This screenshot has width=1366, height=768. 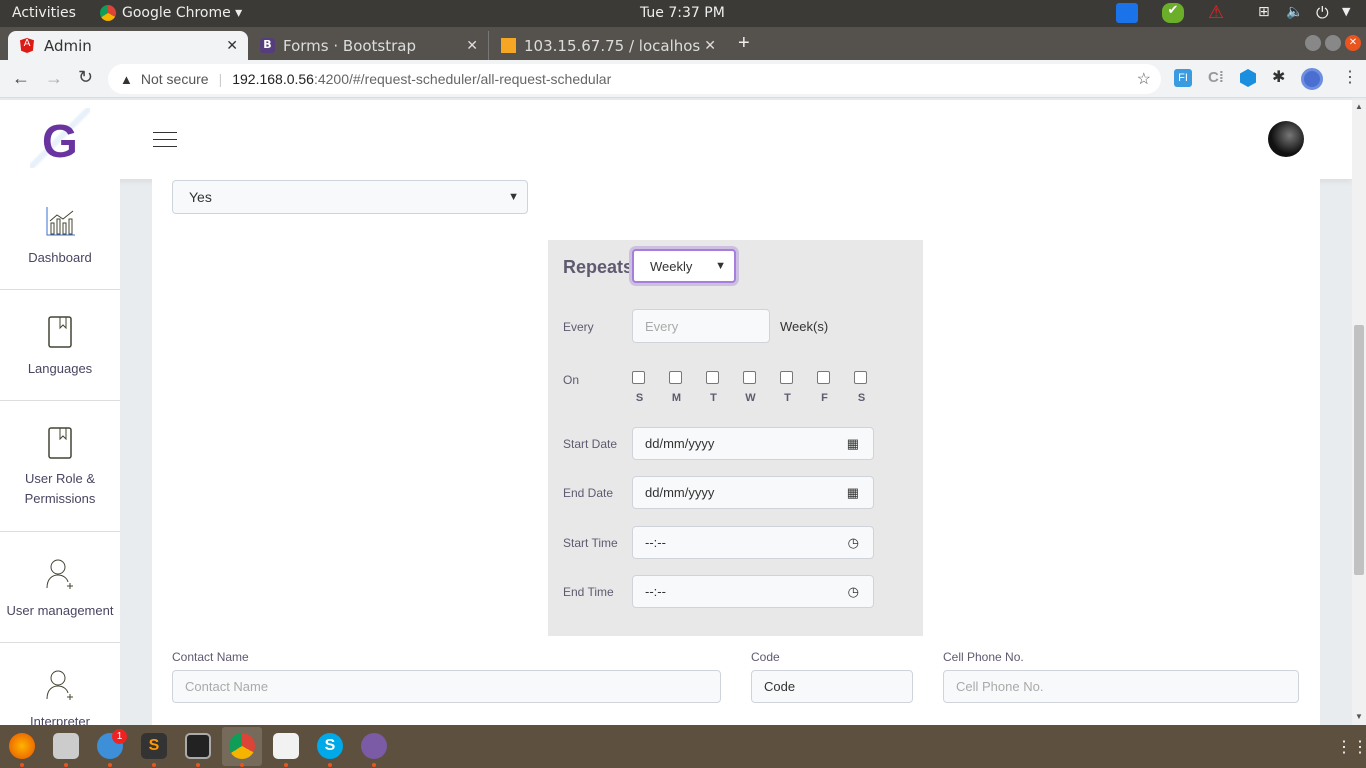 I want to click on tab-label: 103.15.67.75 / localhost /, so click(x=620, y=45).